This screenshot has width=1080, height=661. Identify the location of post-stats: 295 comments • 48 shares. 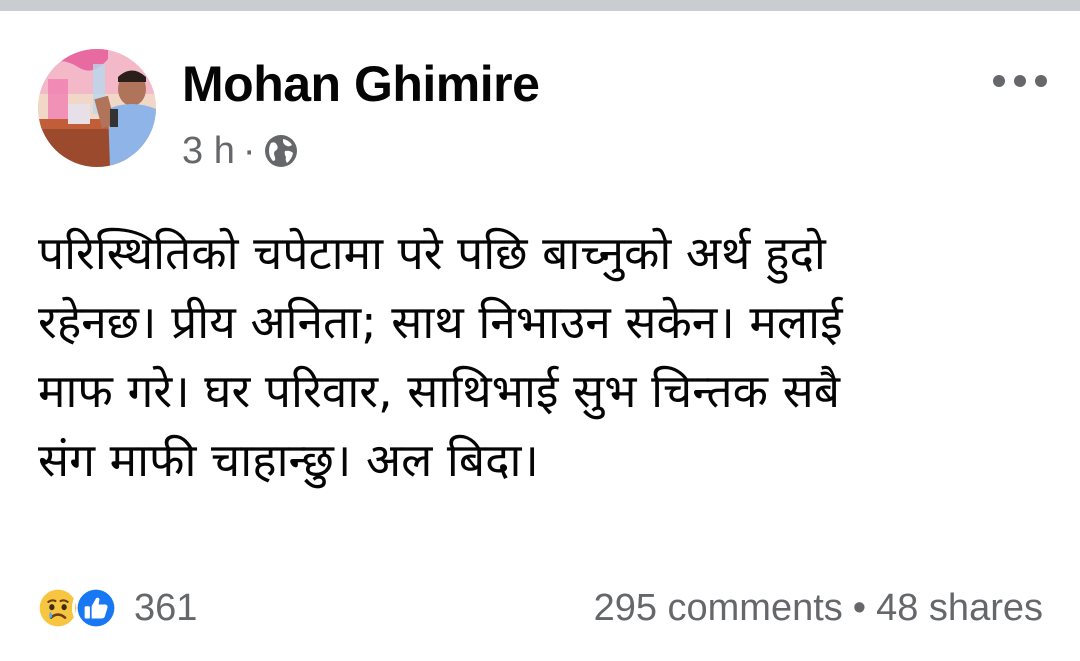
(818, 608).